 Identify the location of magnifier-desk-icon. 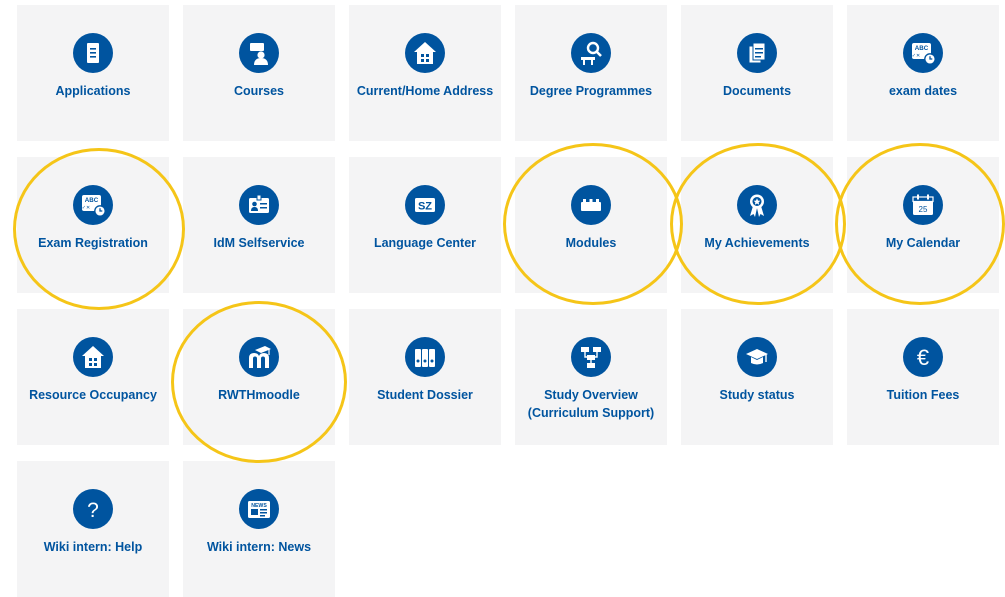
(591, 53).